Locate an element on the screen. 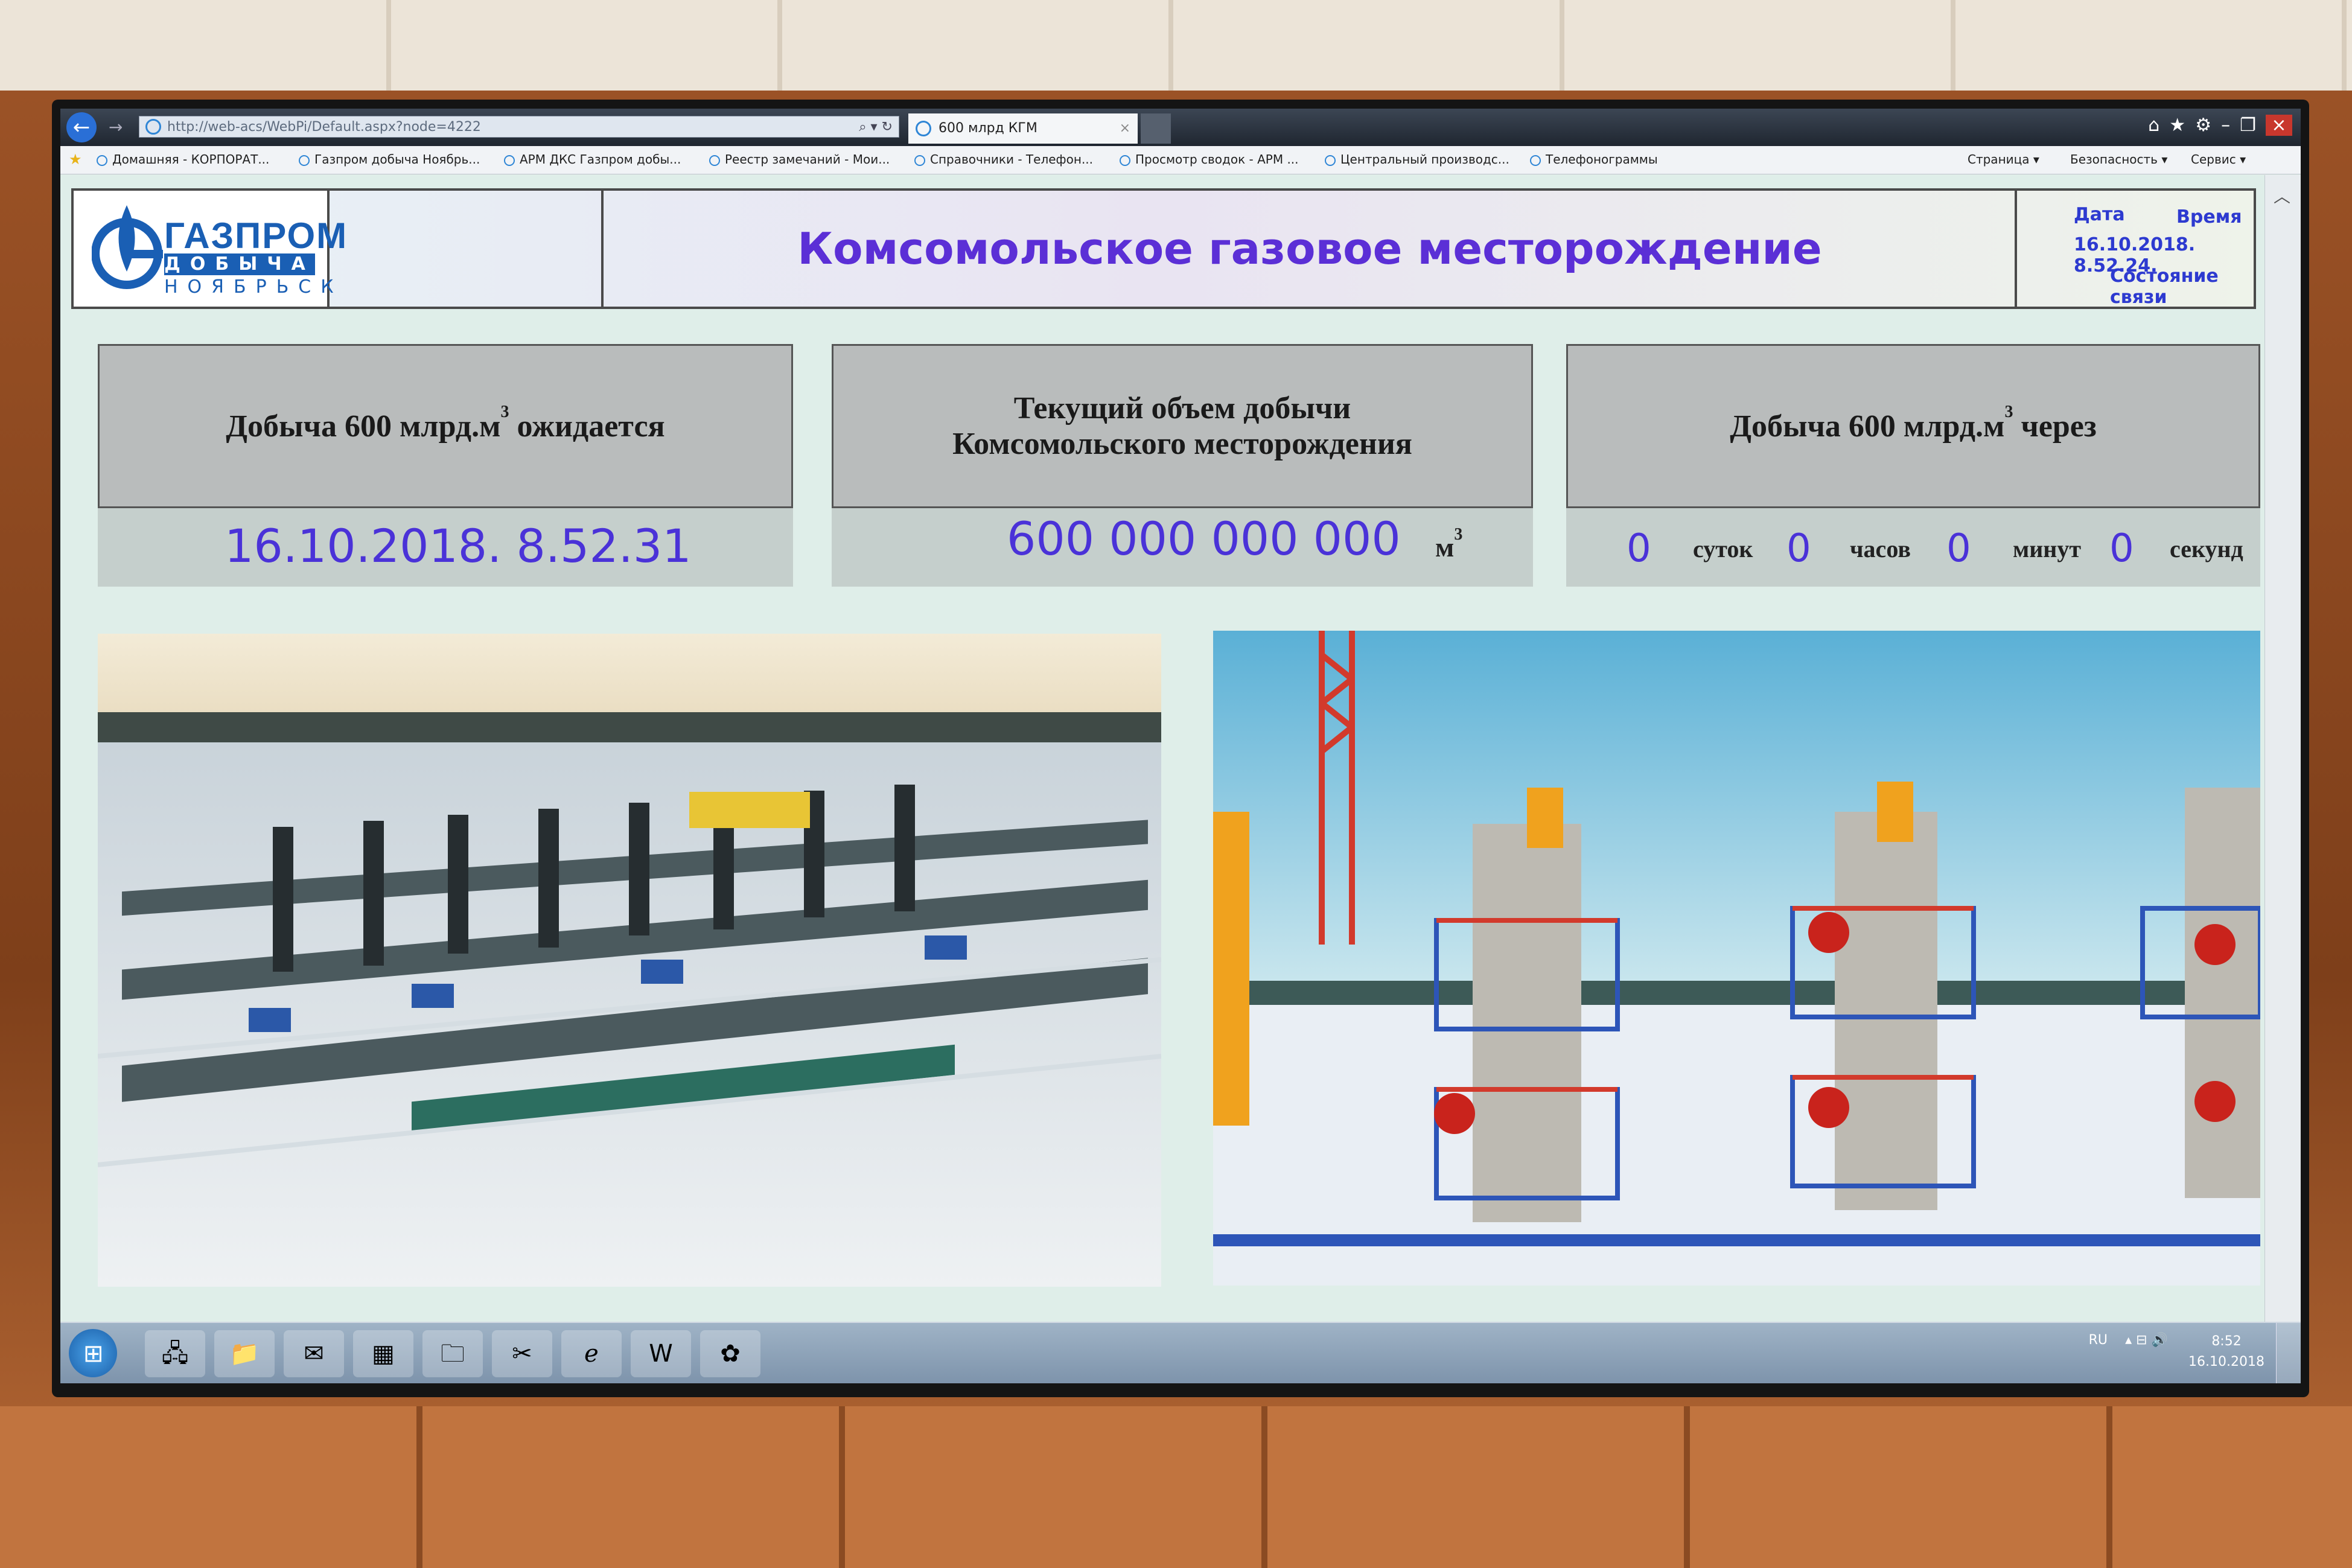 The height and width of the screenshot is (1568, 2352). current-value-row: 600 000 000 000 м3 is located at coordinates (1182, 547).